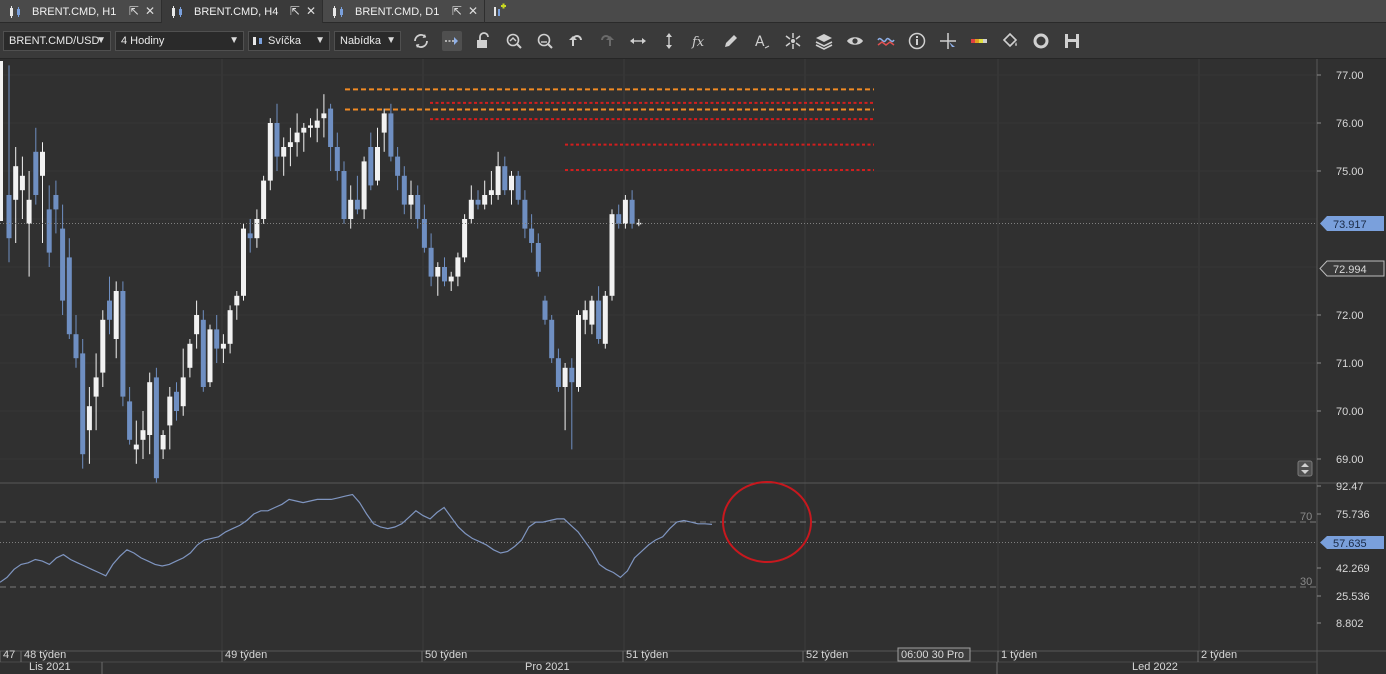 The image size is (1386, 674). Describe the element at coordinates (421, 41) in the screenshot. I see `refresh-icon` at that location.